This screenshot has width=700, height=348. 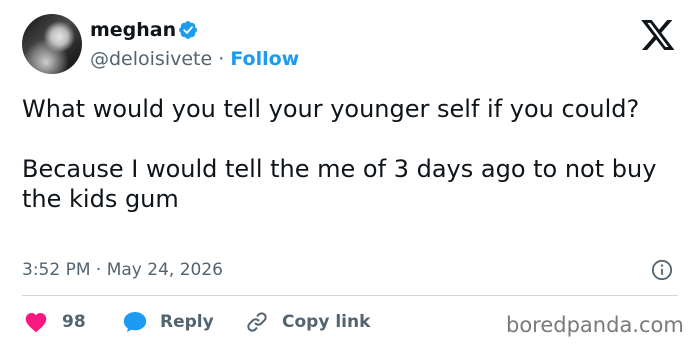 I want to click on author-handle: @deloisivete, so click(x=151, y=59).